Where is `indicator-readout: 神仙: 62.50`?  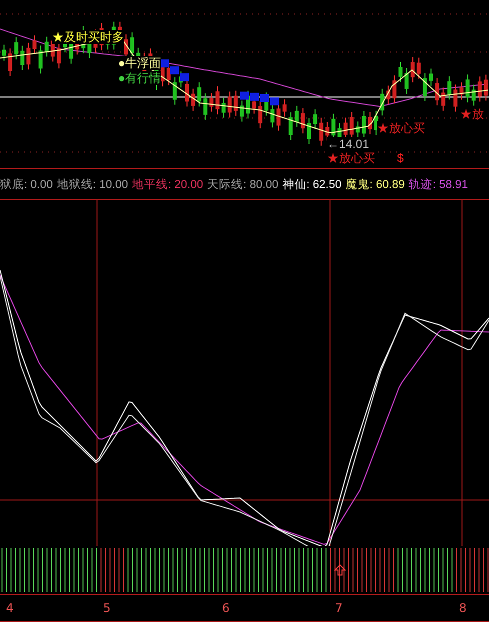 indicator-readout: 神仙: 62.50 is located at coordinates (312, 185).